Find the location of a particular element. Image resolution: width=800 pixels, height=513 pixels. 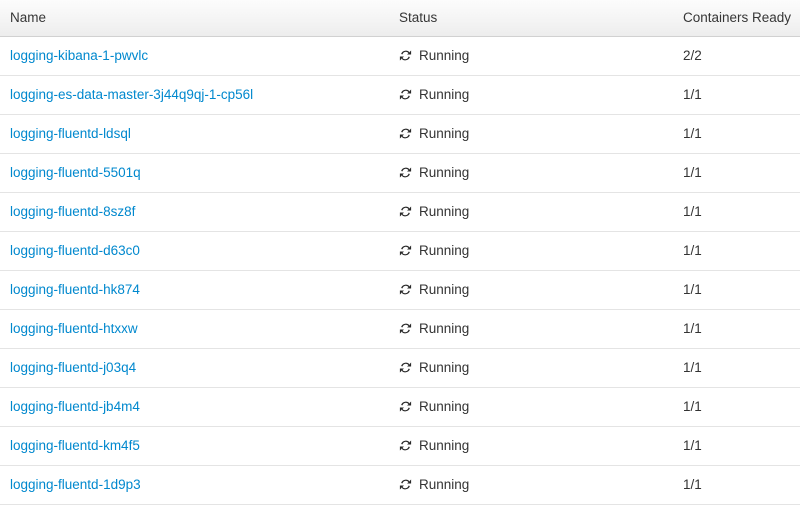

table-header: Name Status Containers Ready is located at coordinates (400, 18).